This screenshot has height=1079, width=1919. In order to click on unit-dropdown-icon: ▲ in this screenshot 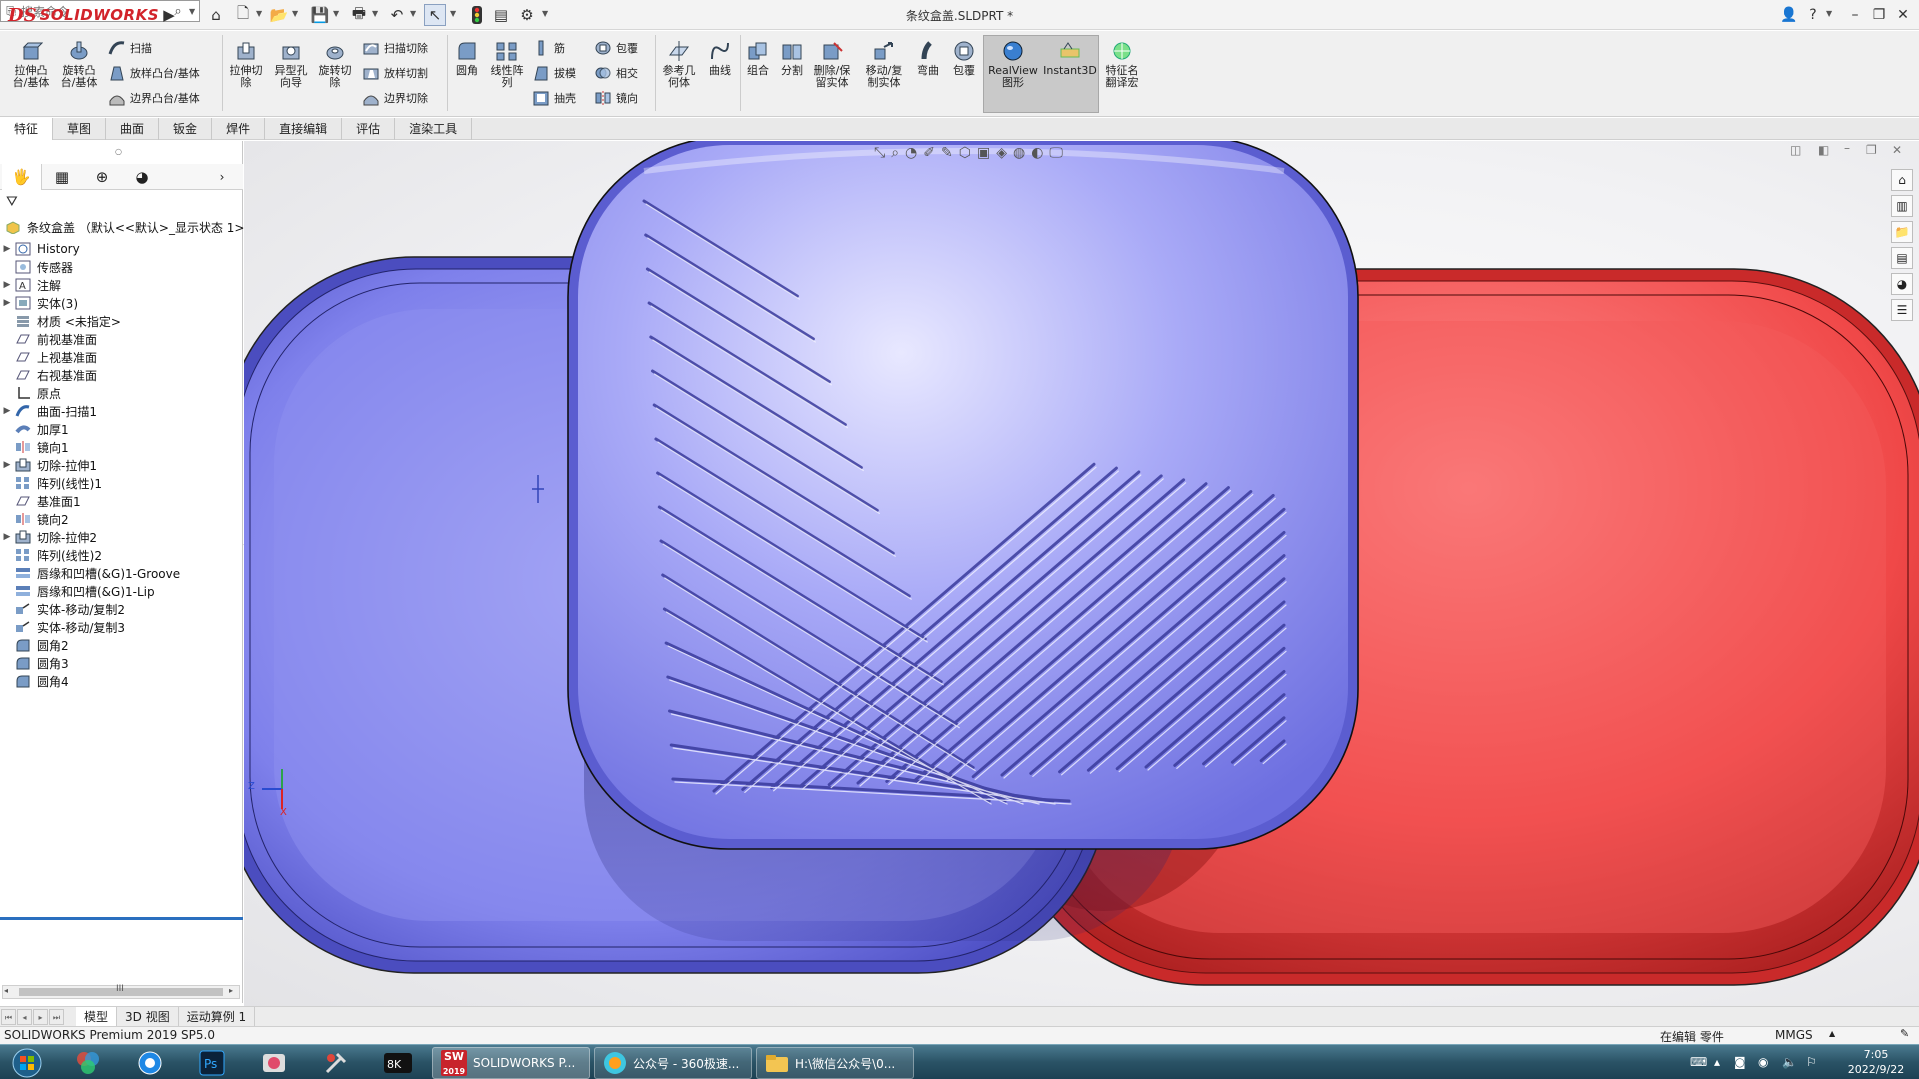, I will do `click(1832, 1033)`.